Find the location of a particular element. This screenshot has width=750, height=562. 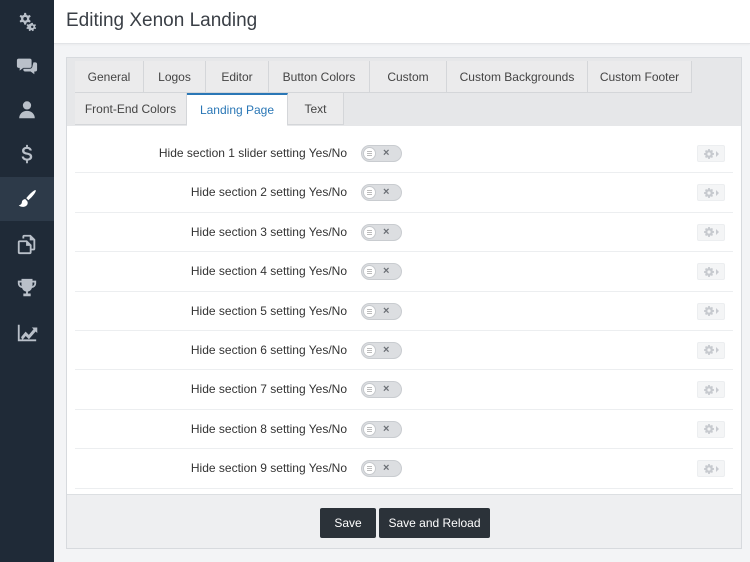

setting-label: Hide section 9 setting Yes/No is located at coordinates (268, 468).